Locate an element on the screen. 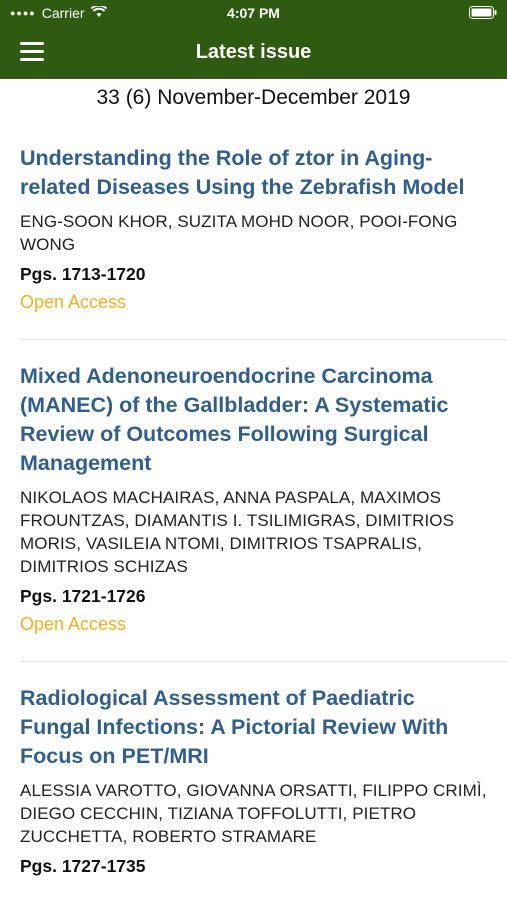  status-bar: ●●●● Carrier 4:07 PM is located at coordinates (253, 13).